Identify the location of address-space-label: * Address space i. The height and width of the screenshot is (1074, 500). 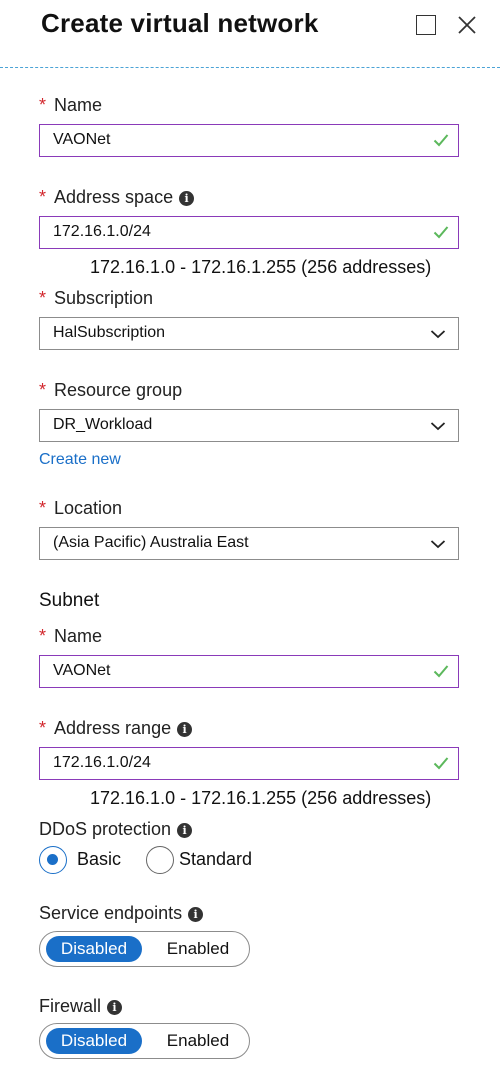
(117, 197).